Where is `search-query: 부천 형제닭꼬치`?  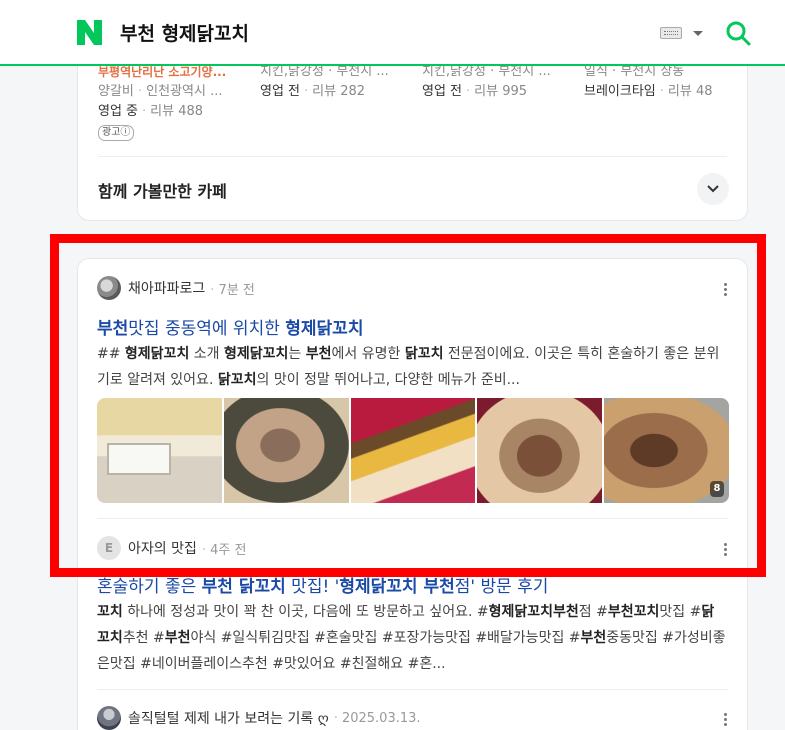 search-query: 부천 형제닭꼬치 is located at coordinates (184, 32).